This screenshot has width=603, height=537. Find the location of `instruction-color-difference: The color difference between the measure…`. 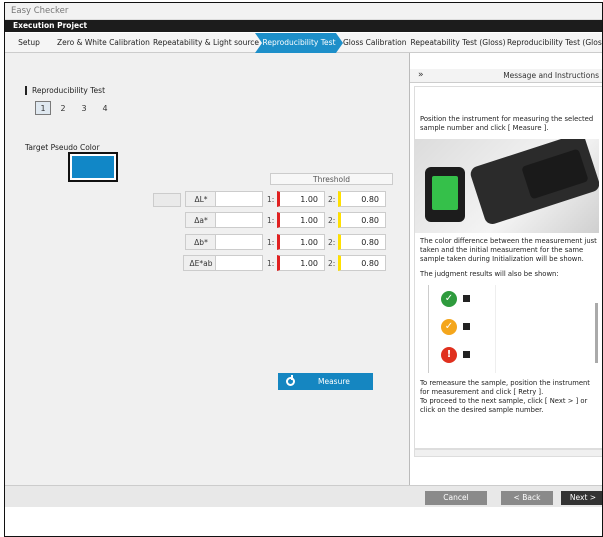

instruction-color-difference: The color difference between the measure… is located at coordinates (508, 250).